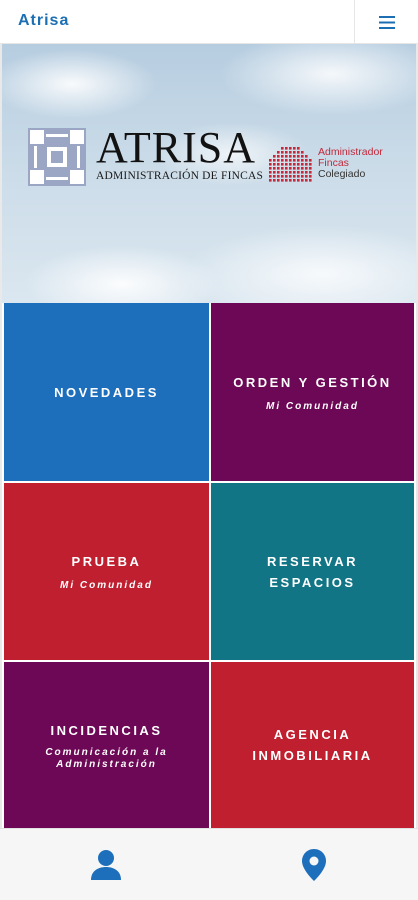 The height and width of the screenshot is (900, 418). Describe the element at coordinates (44, 20) in the screenshot. I see `app-title: Atrisa` at that location.